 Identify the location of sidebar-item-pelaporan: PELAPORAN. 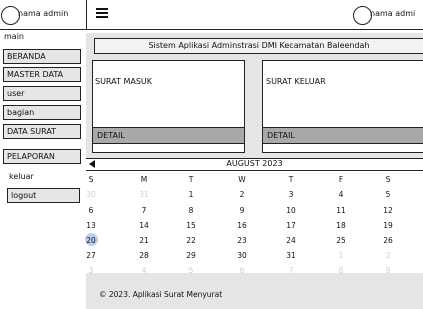
(42, 156).